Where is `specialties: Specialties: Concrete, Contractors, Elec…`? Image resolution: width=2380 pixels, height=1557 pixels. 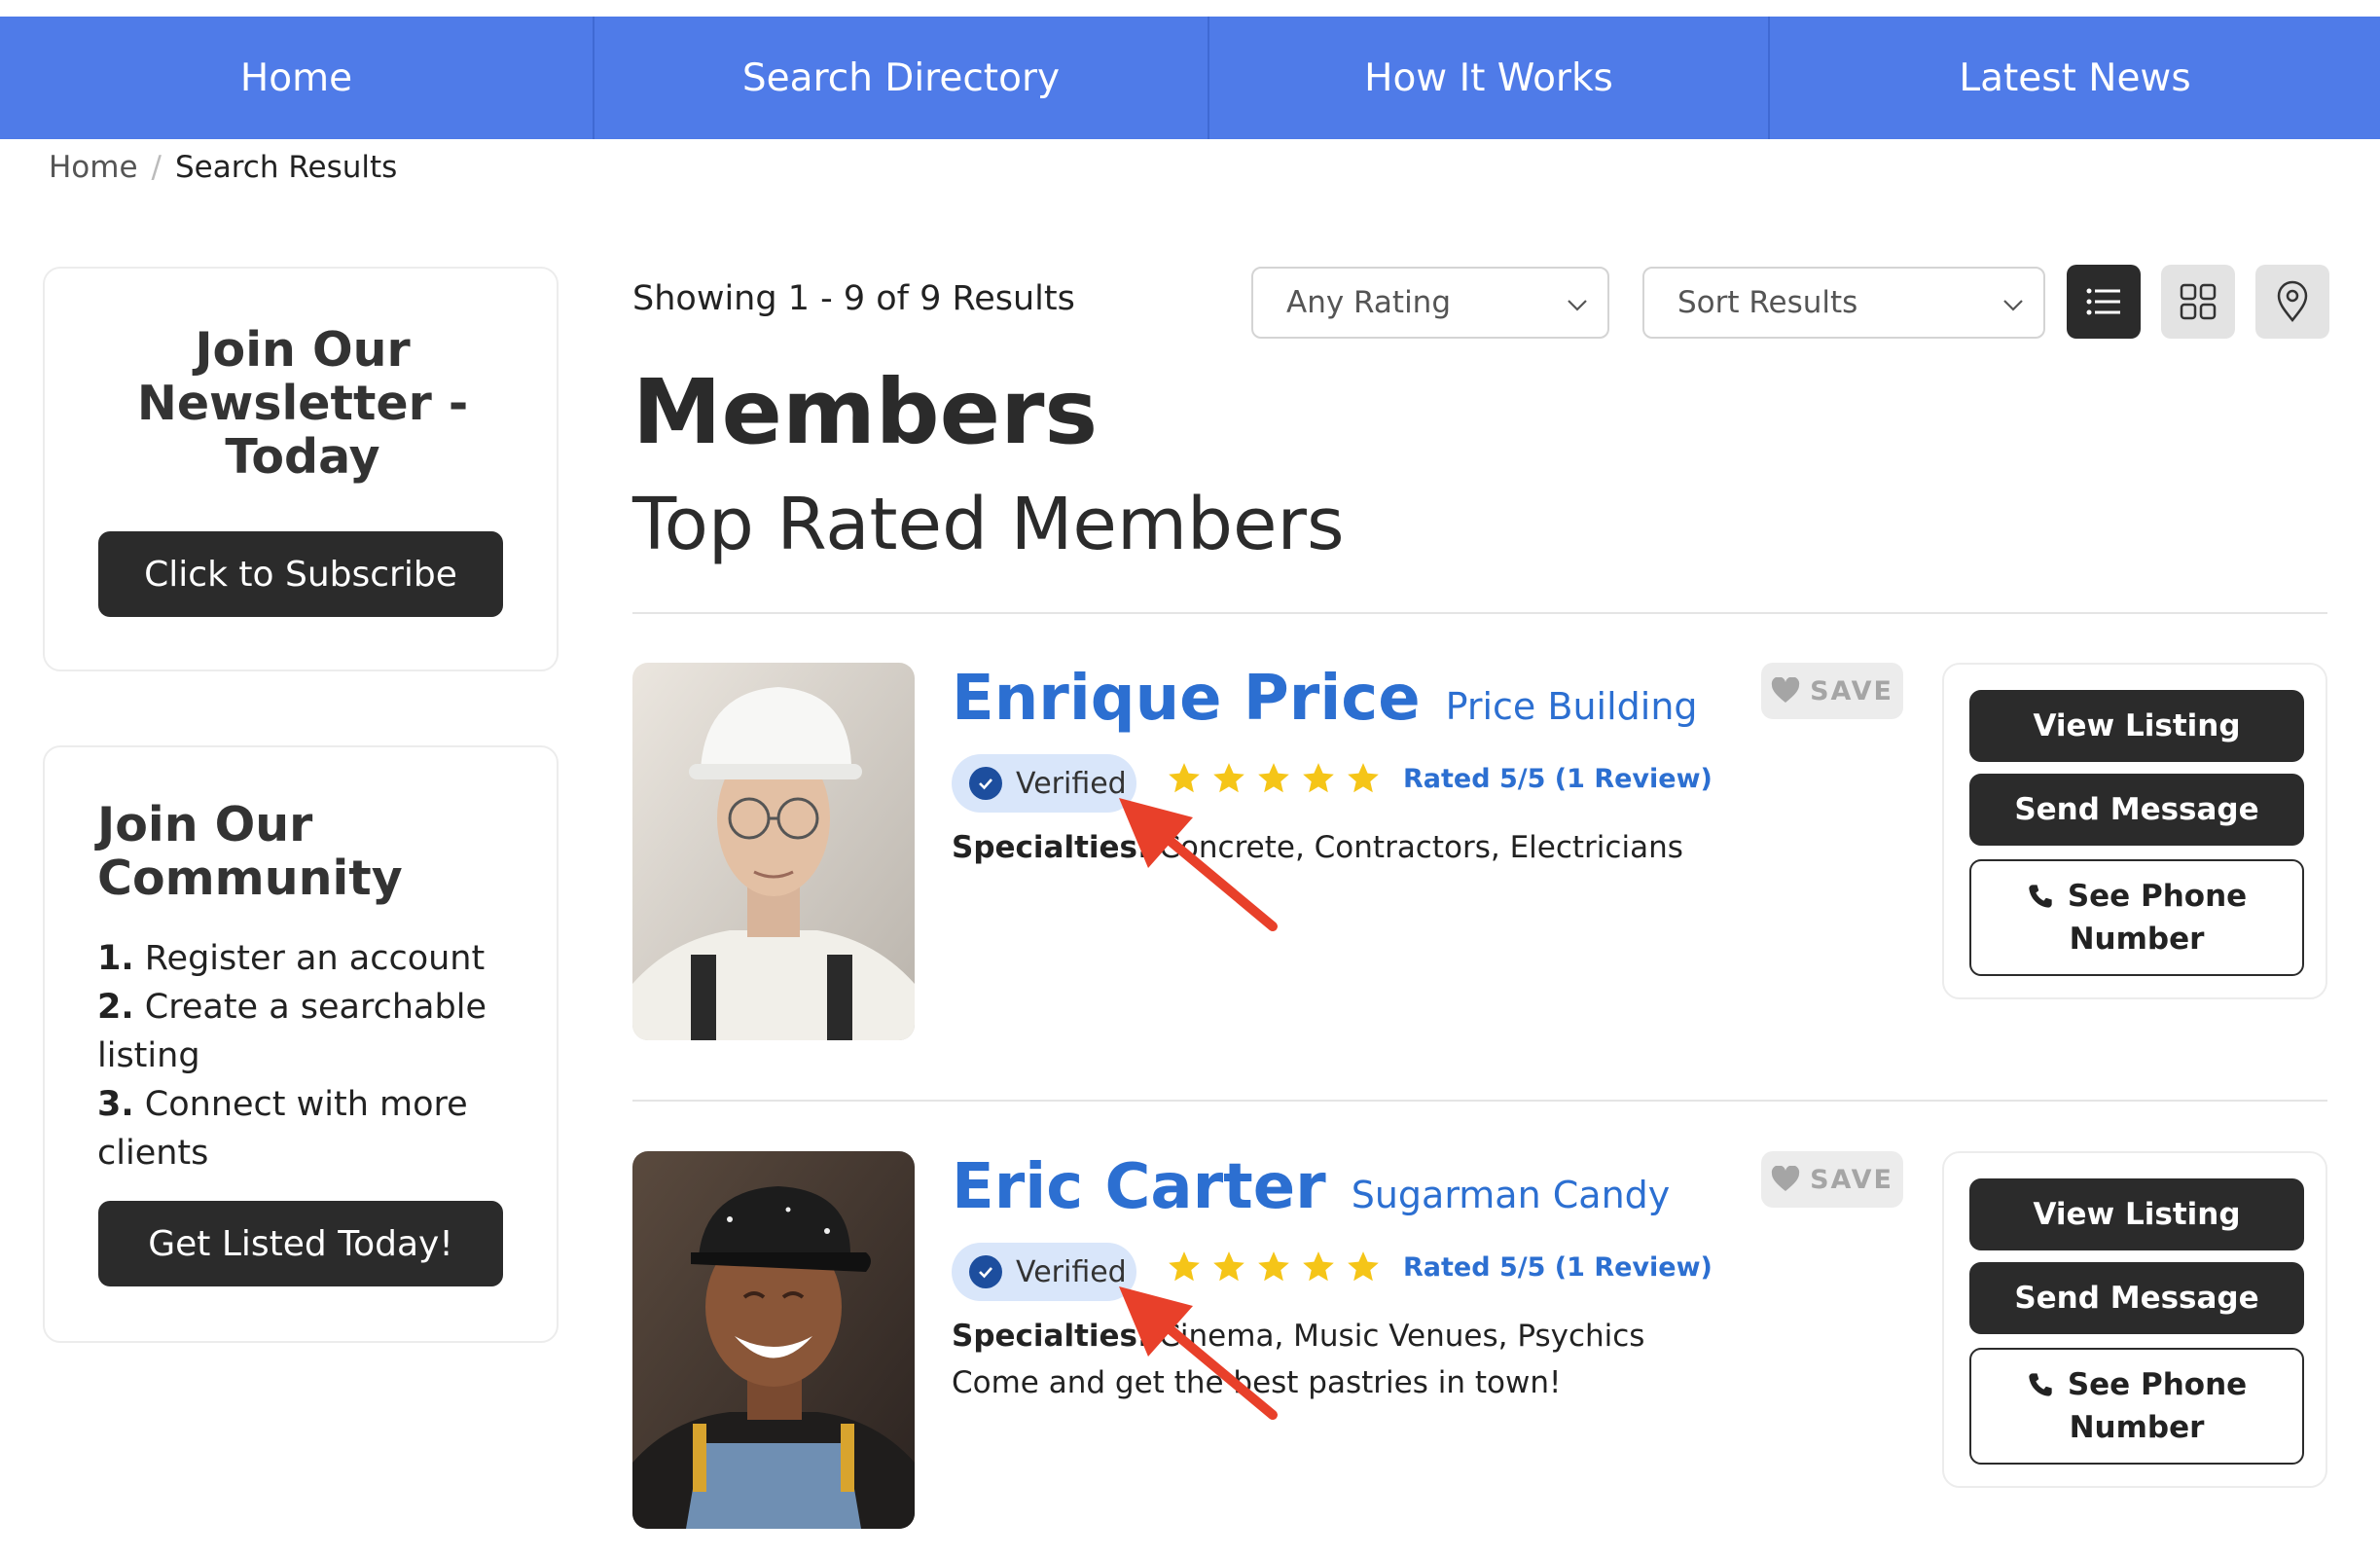
specialties: Specialties: Concrete, Contractors, Elec… is located at coordinates (1317, 848).